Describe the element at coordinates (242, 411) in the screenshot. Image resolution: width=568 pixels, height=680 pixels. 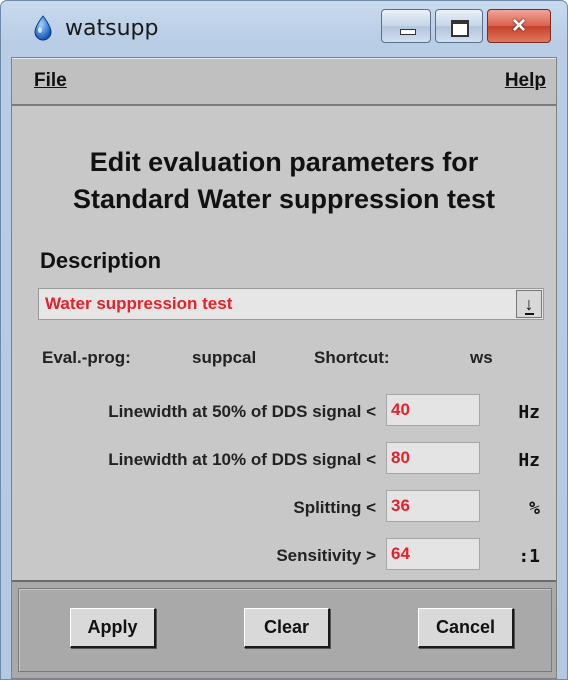
I see `param-label-linewidth-50: Linewidth at 50% of DDS signal <` at that location.